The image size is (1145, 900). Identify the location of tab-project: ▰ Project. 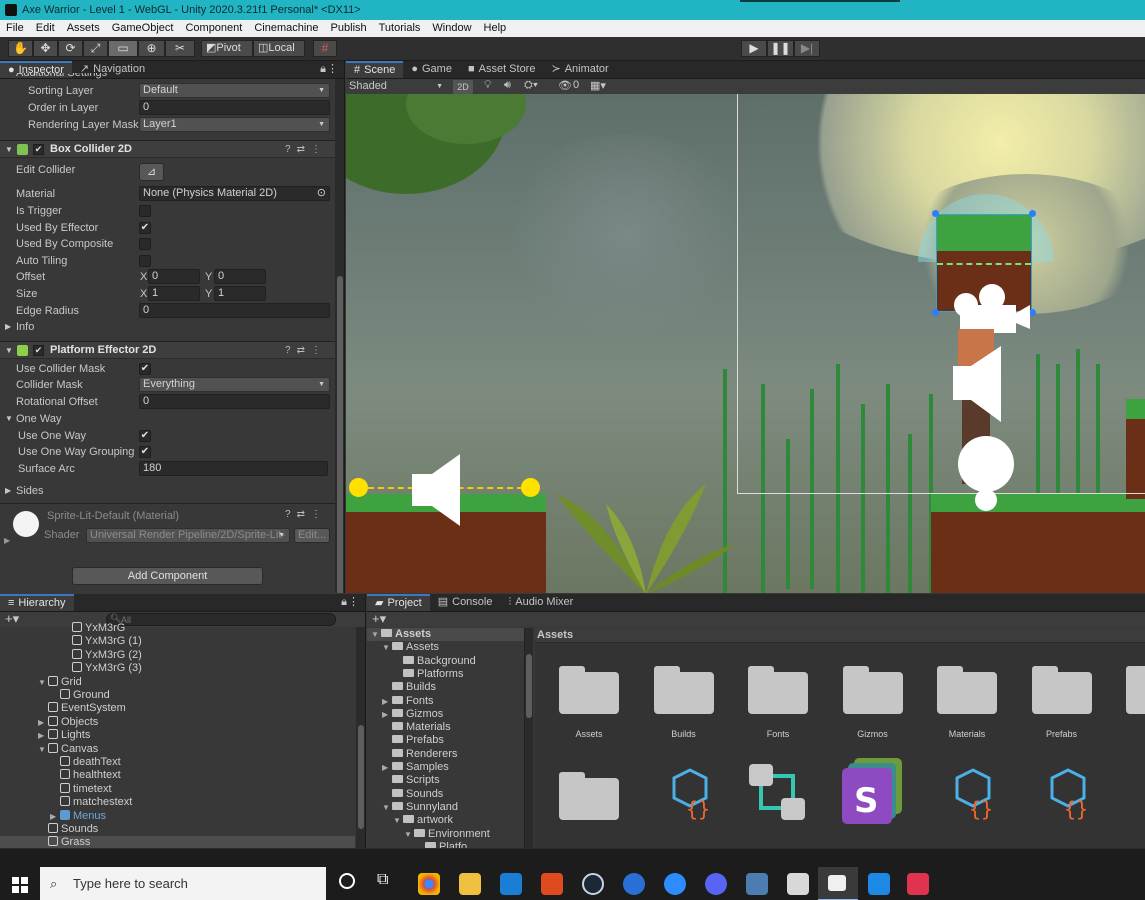
(398, 602).